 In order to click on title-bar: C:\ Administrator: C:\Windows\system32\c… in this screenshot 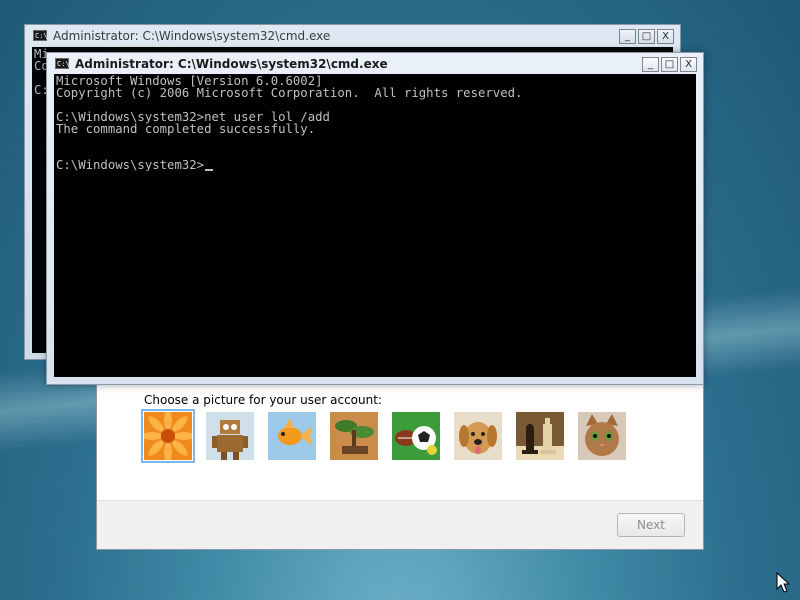, I will do `click(352, 37)`.